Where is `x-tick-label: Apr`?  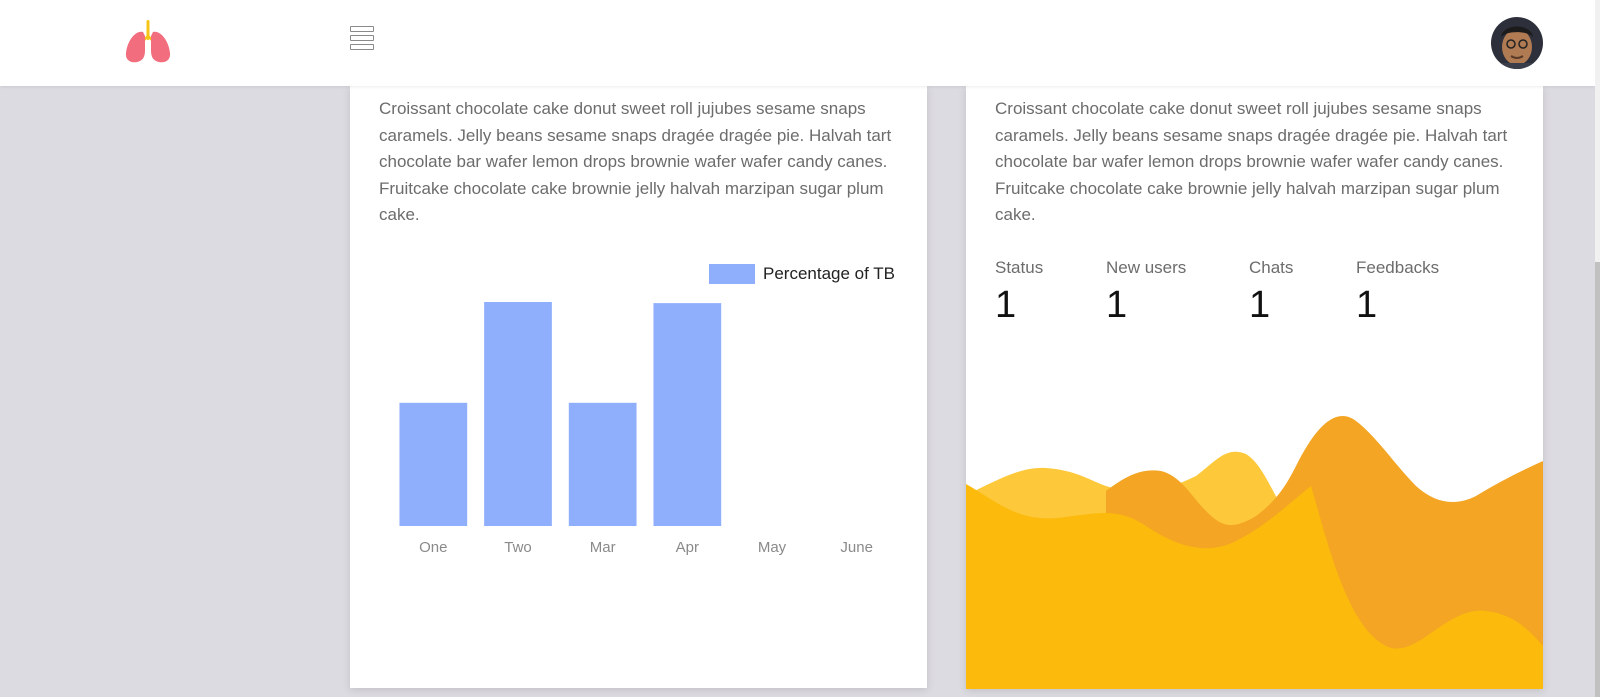 x-tick-label: Apr is located at coordinates (687, 547).